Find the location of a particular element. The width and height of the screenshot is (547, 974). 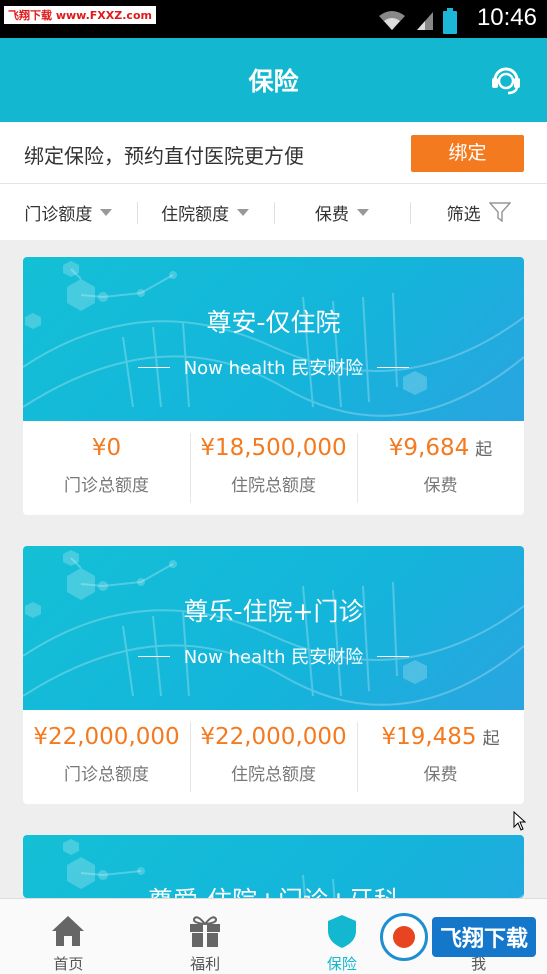

fxxz-logo-icon is located at coordinates (404, 937).